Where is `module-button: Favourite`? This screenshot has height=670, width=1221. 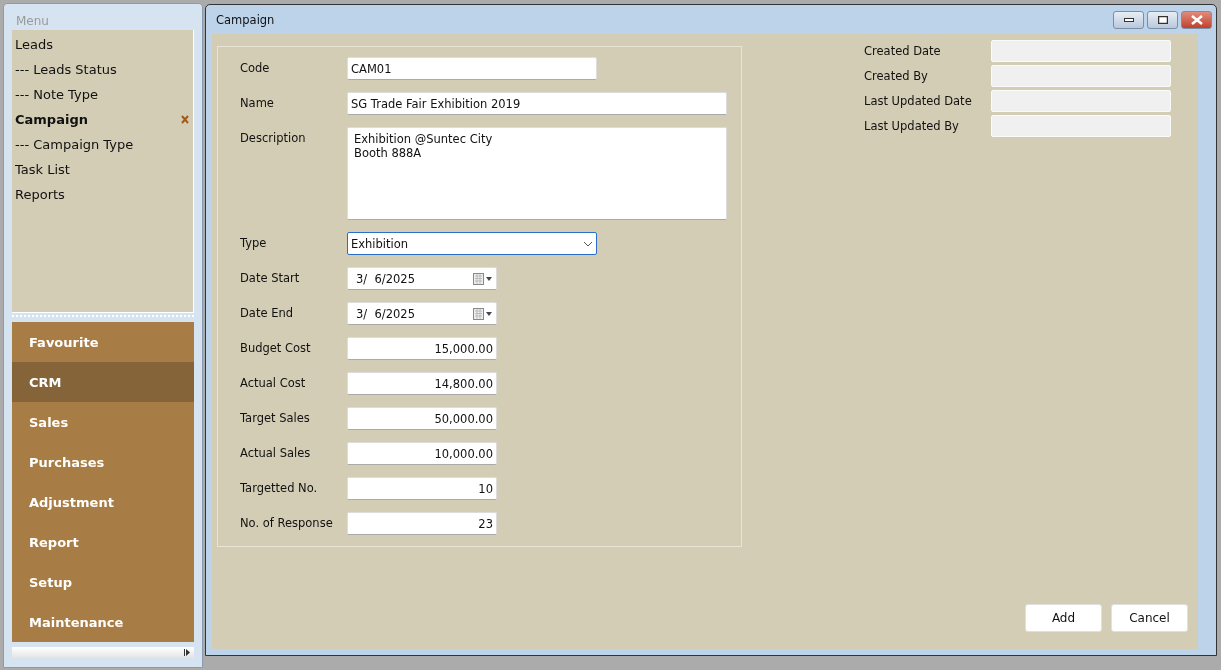
module-button: Favourite is located at coordinates (103, 342).